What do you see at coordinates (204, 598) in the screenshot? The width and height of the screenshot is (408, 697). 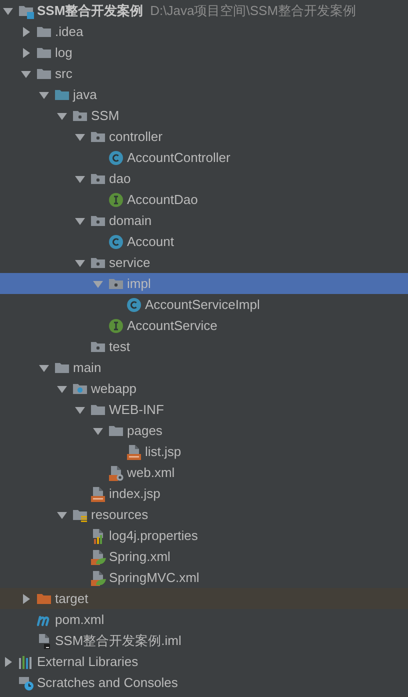 I see `tree-row: target` at bounding box center [204, 598].